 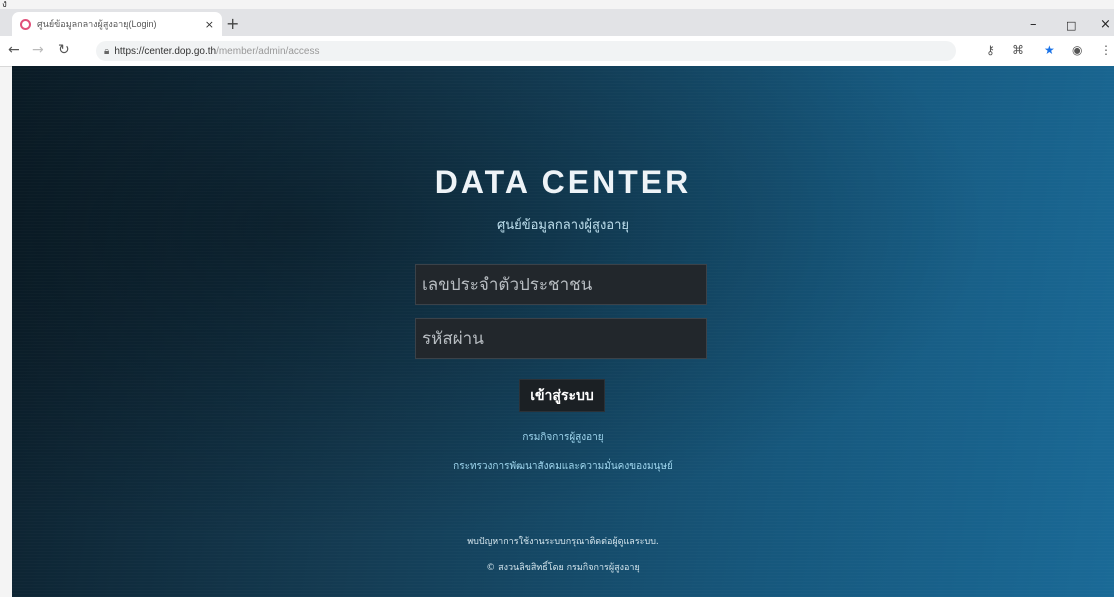 I want to click on citizen-id-input, so click(x=561, y=284).